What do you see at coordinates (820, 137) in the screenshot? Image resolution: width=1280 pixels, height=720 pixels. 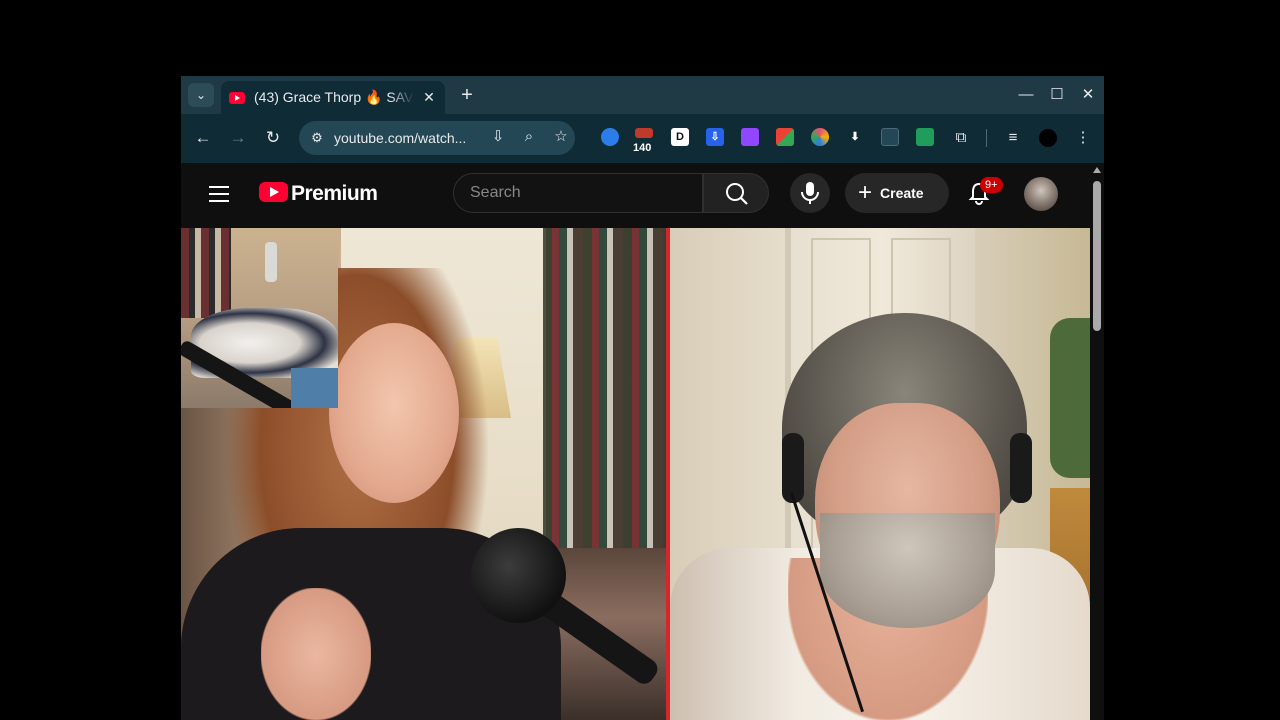 I see `color-extension-icon` at bounding box center [820, 137].